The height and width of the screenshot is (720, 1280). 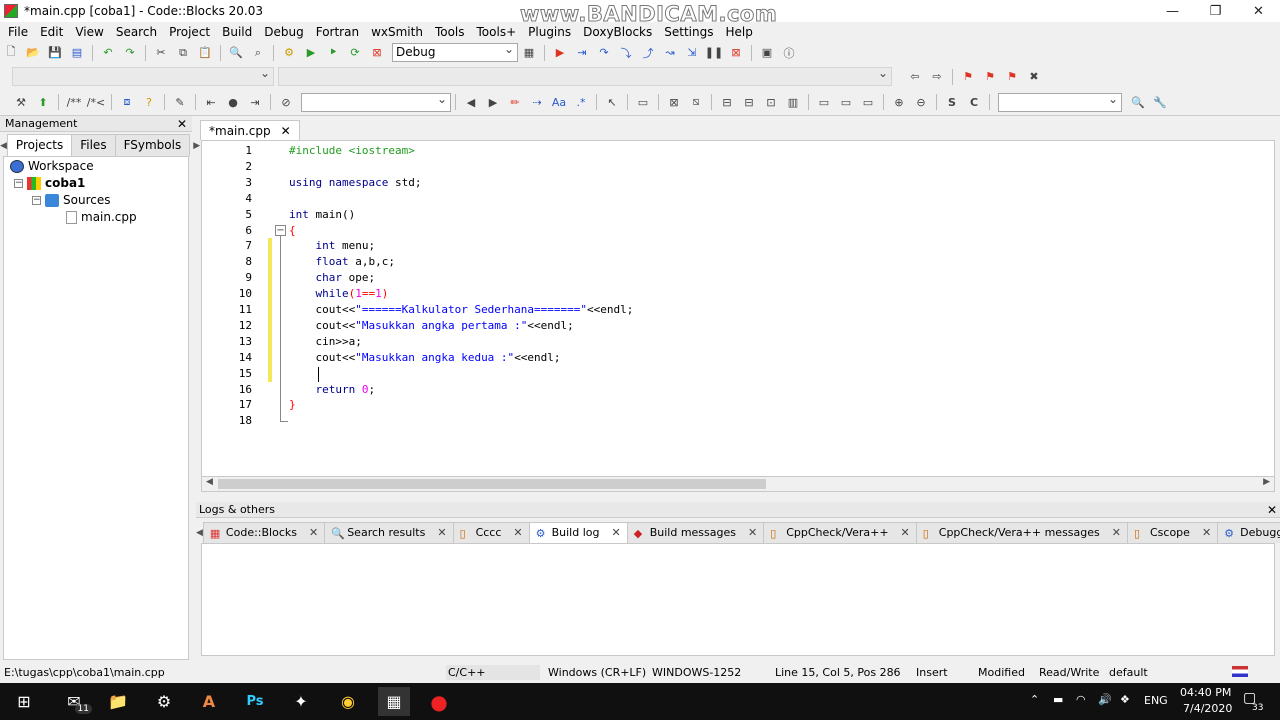 I want to click on abort-icon: ⊠, so click(x=377, y=53).